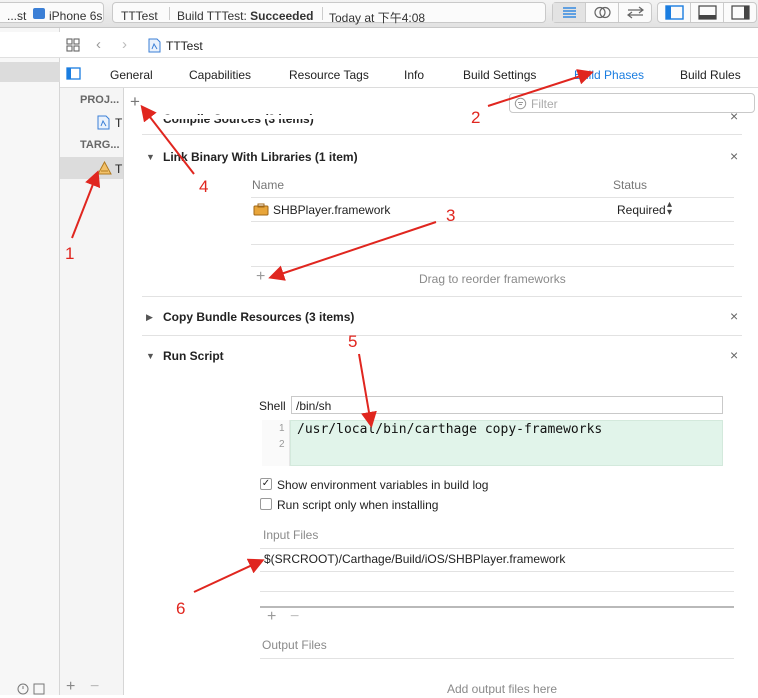 This screenshot has width=758, height=698. What do you see at coordinates (329, 75) in the screenshot?
I see `tab-resource-tags: Resource Tags` at bounding box center [329, 75].